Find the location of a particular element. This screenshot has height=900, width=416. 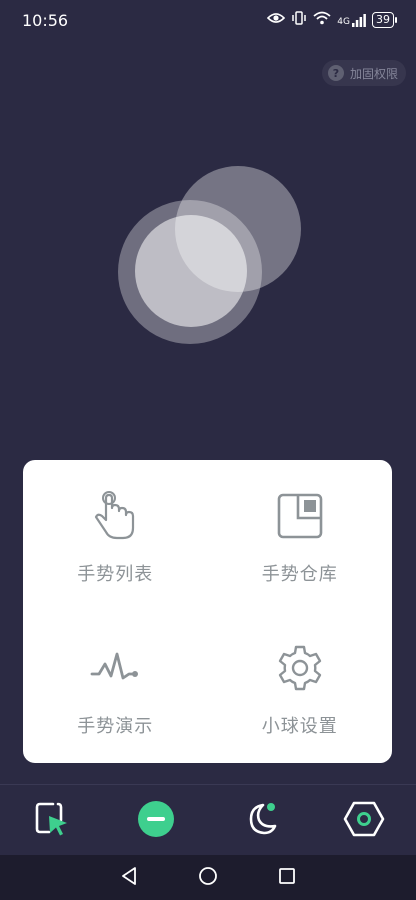

home-button is located at coordinates (208, 878).